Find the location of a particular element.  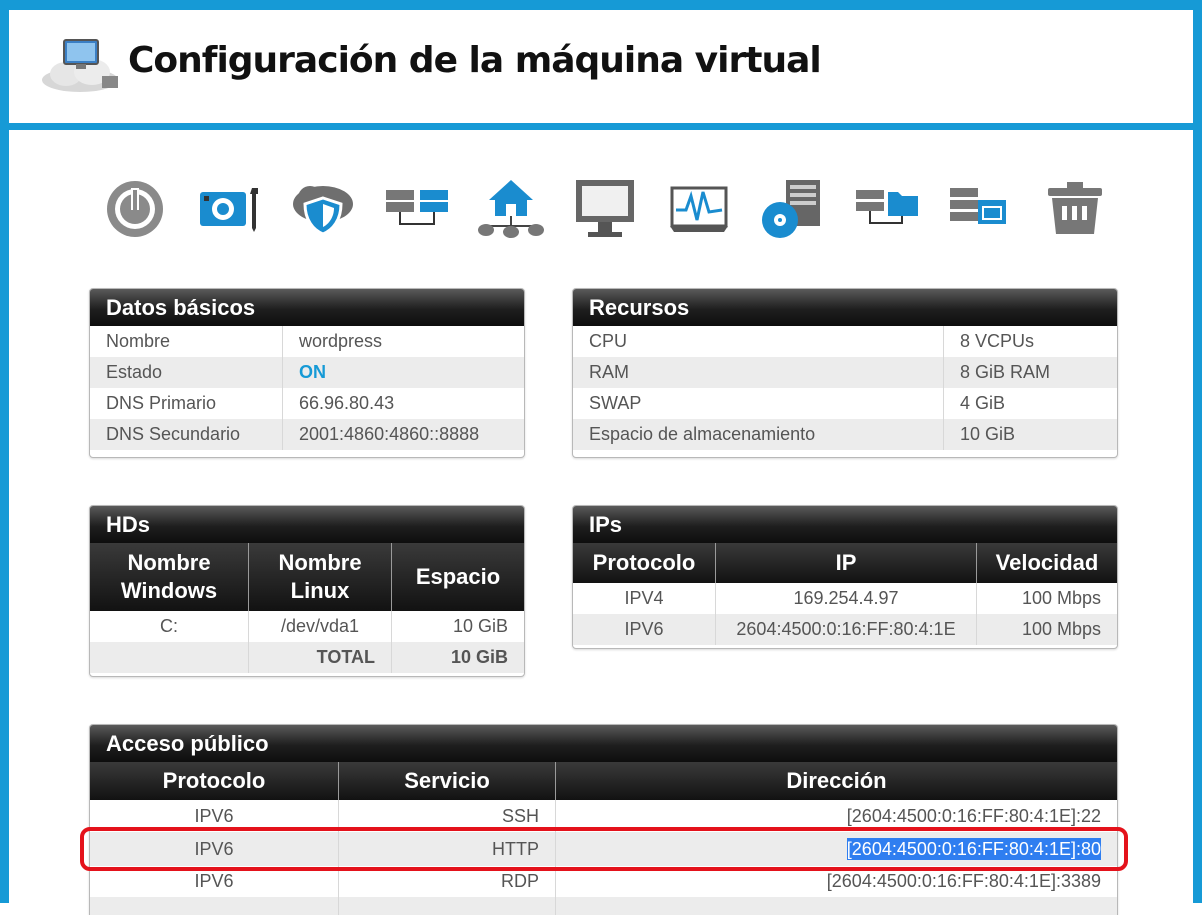

ip-cell: 2604:4500:0:16:FF:80:4:1E is located at coordinates (846, 629).